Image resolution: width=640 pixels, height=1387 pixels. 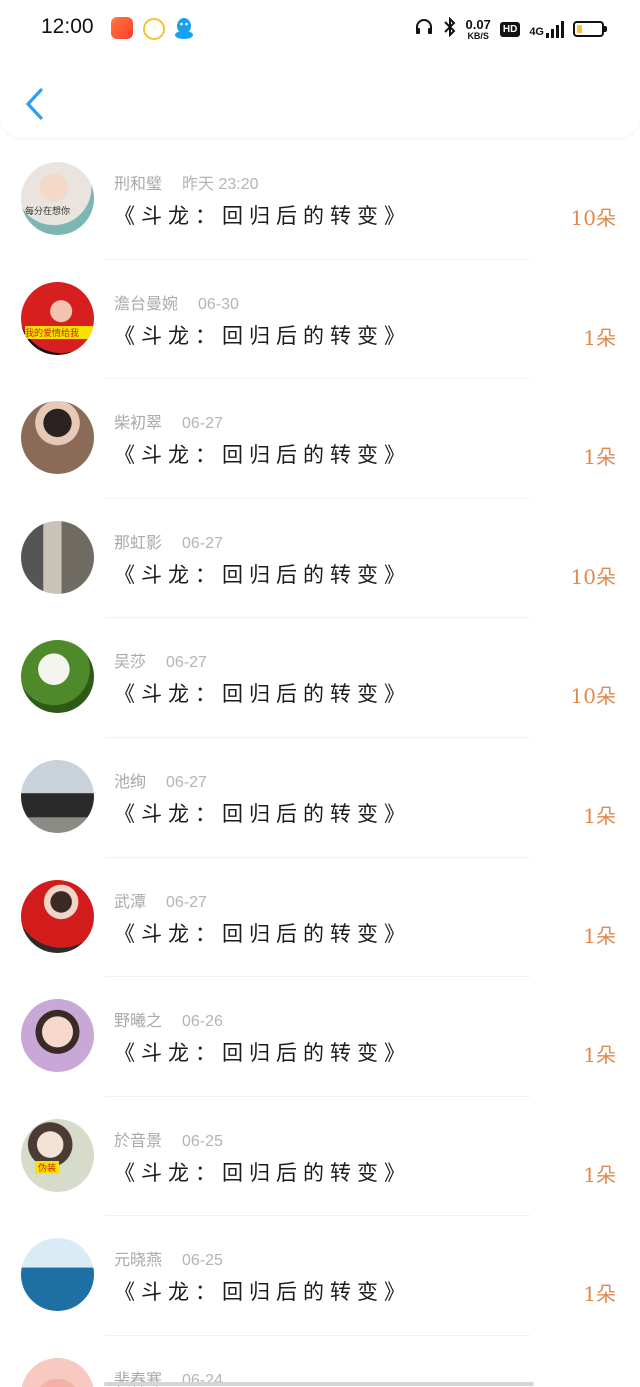 I want to click on avatar-caption: 每分在想你, so click(x=48, y=212).